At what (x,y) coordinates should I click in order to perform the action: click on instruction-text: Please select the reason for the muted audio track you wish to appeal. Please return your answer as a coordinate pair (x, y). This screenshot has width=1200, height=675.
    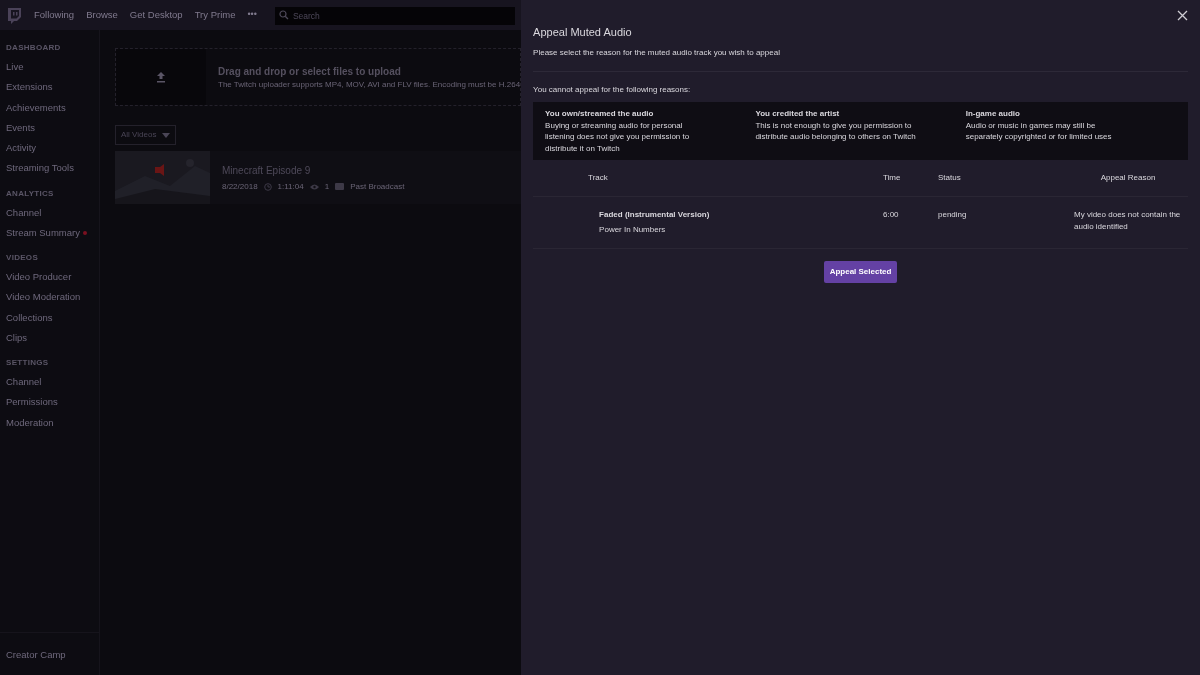
    Looking at the image, I should click on (860, 59).